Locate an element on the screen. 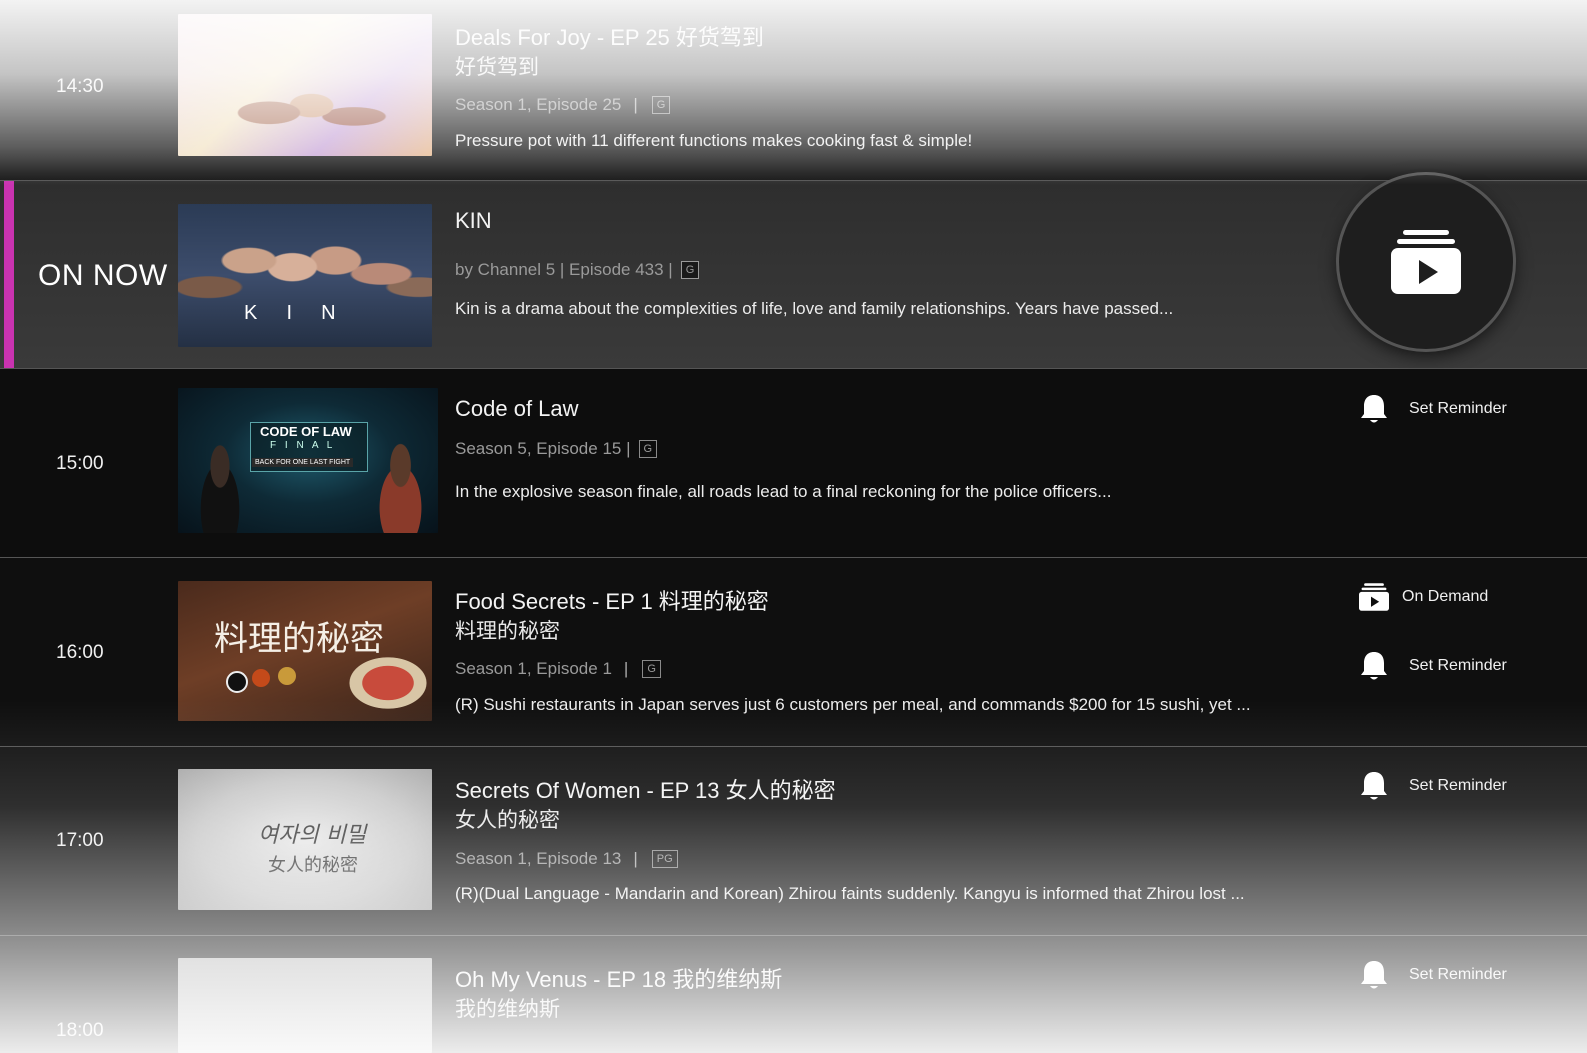  episode-info: Season 1, Episode 1 is located at coordinates (533, 668).